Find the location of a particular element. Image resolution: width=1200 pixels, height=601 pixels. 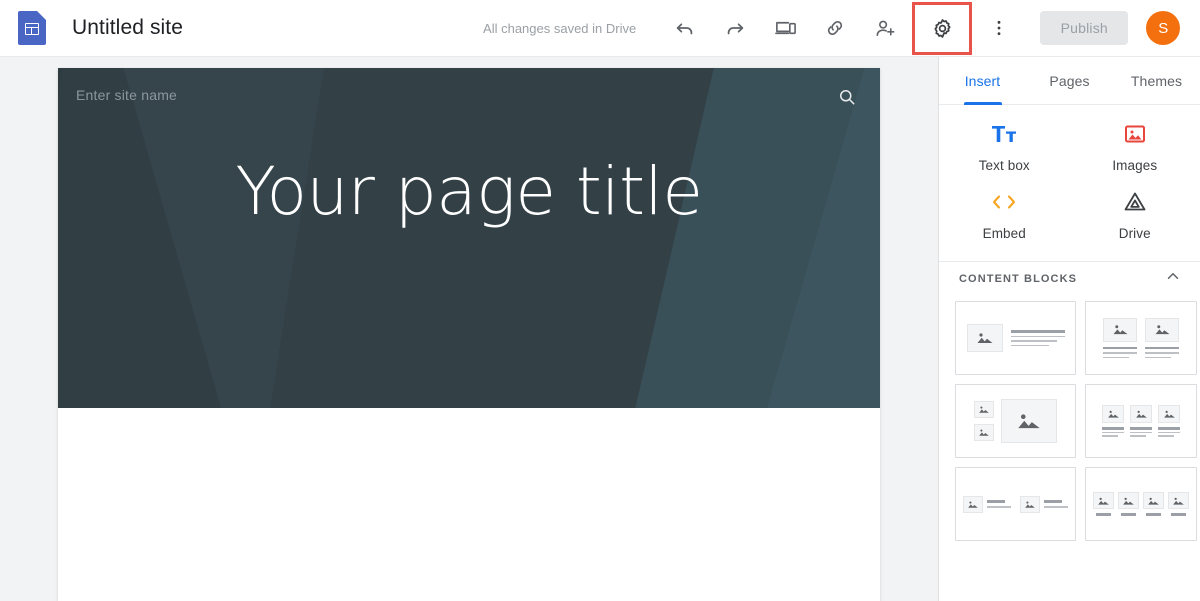

text-box-icon is located at coordinates (1004, 134).